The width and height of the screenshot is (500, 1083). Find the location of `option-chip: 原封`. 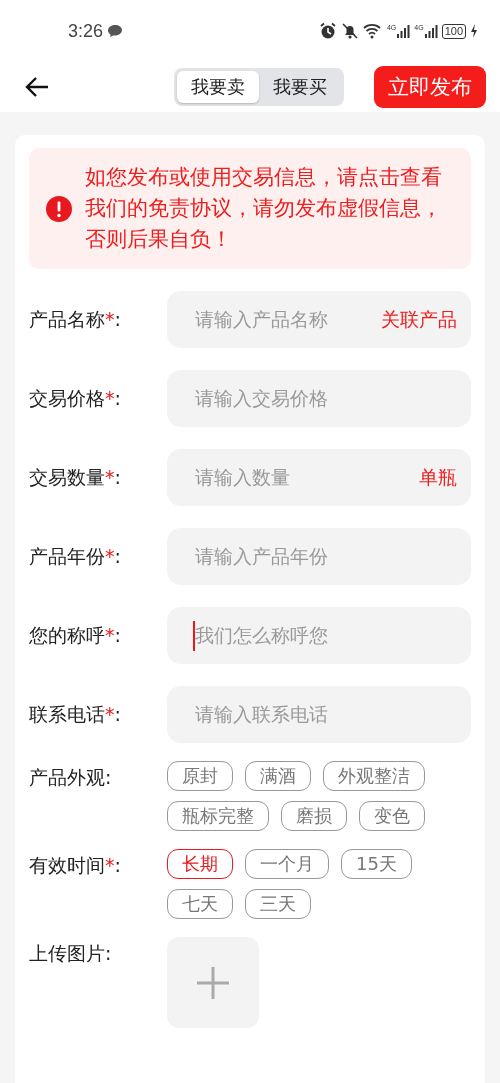

option-chip: 原封 is located at coordinates (200, 776).